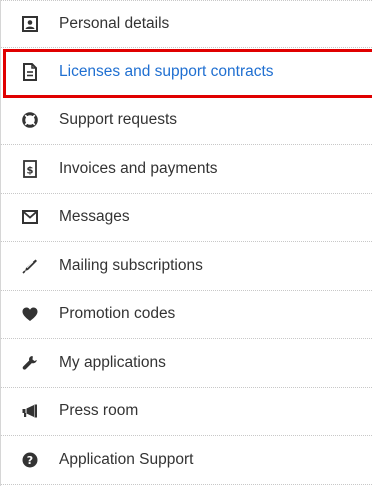 Image resolution: width=372 pixels, height=486 pixels. What do you see at coordinates (186, 24) in the screenshot?
I see `menu-item-personal-details: Personal details` at bounding box center [186, 24].